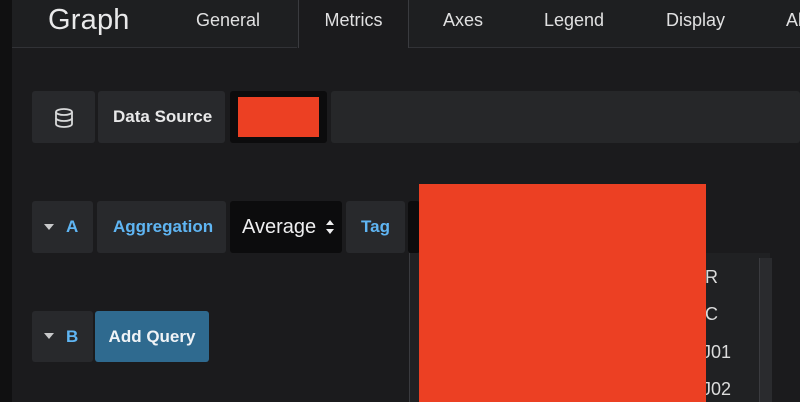 The height and width of the screenshot is (402, 800). Describe the element at coordinates (565, 117) in the screenshot. I see `data-source-filler` at that location.